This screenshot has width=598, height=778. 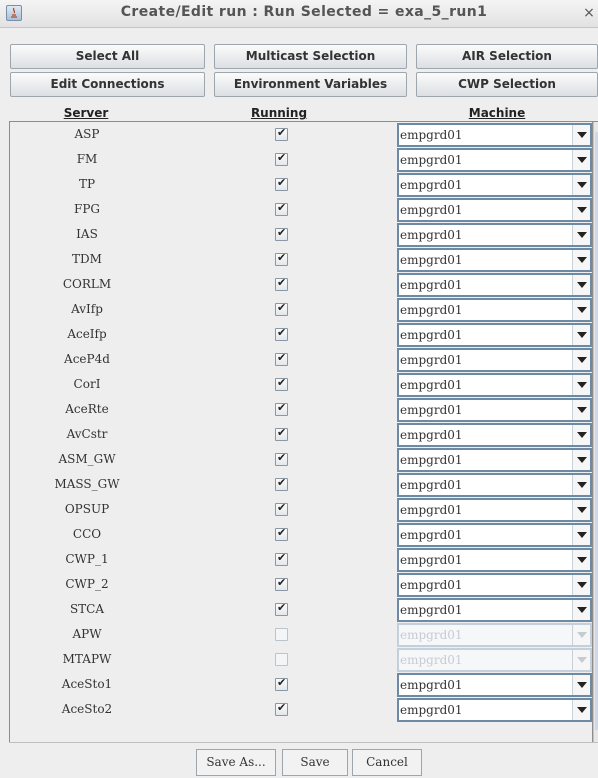 I want to click on select-all-button: Select All, so click(x=107, y=56).